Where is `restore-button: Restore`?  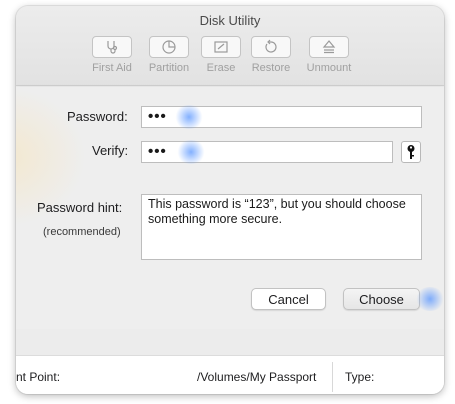
restore-button: Restore is located at coordinates (271, 55).